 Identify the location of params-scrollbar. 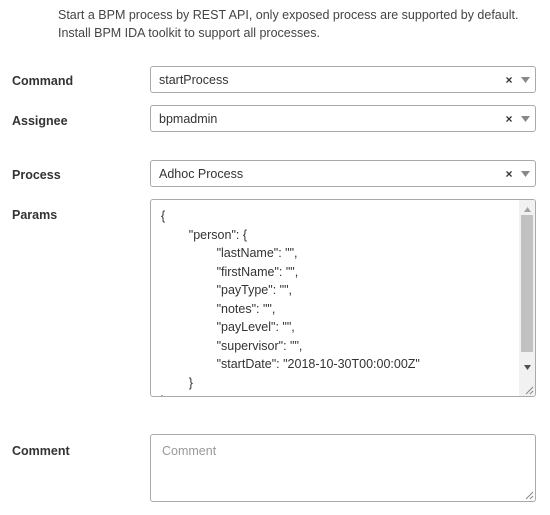
(527, 298).